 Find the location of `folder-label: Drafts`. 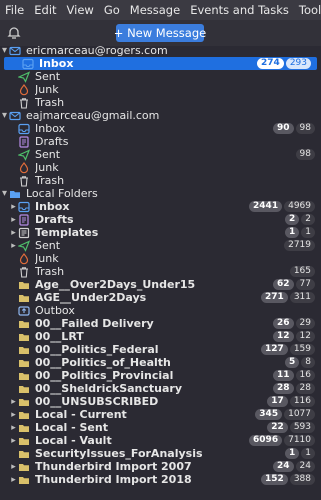

folder-label: Drafts is located at coordinates (54, 219).